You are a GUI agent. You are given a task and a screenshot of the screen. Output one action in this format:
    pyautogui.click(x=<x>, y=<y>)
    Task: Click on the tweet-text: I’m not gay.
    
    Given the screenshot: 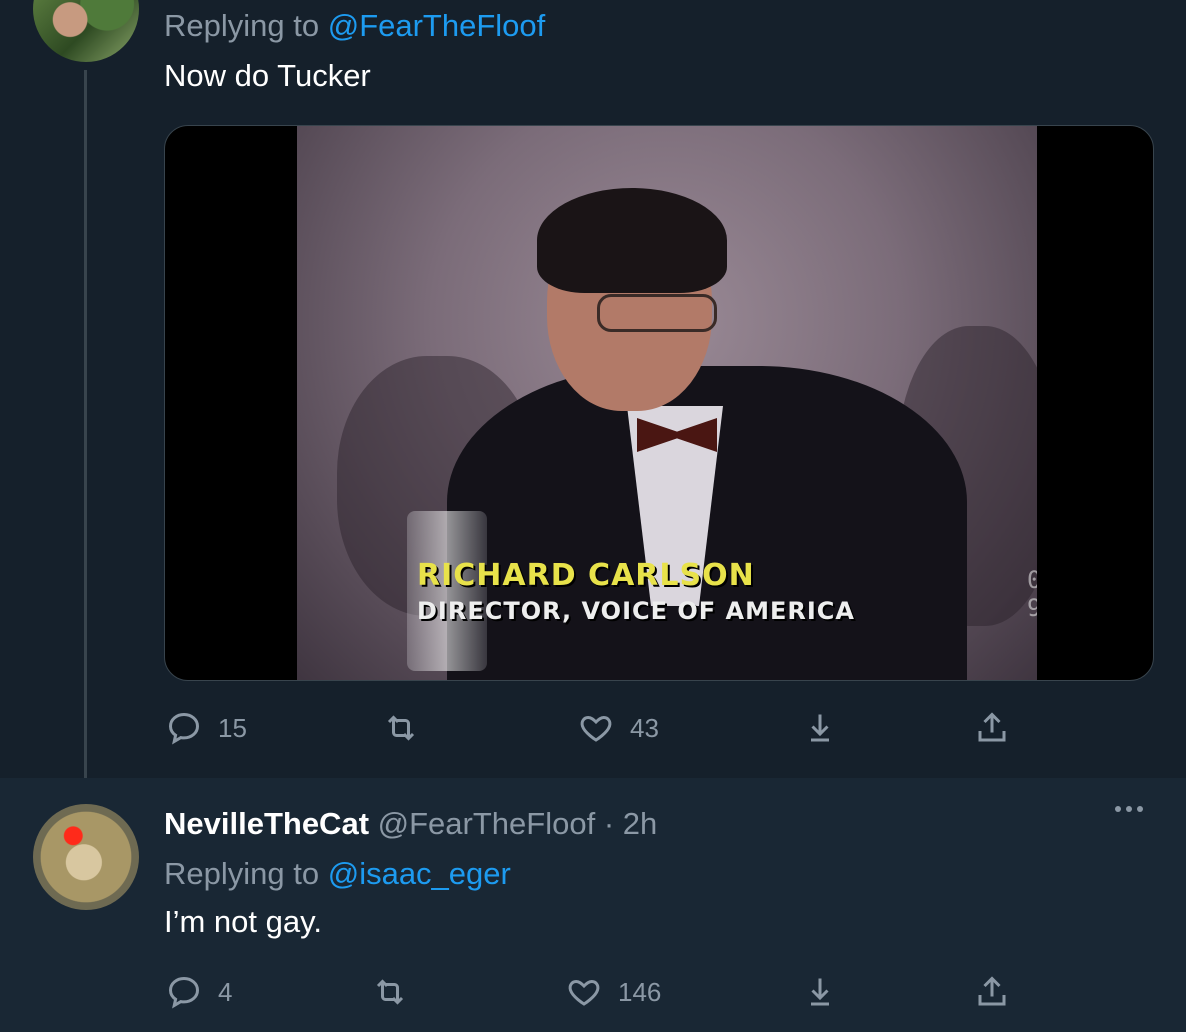 What is the action you would take?
    pyautogui.click(x=243, y=921)
    